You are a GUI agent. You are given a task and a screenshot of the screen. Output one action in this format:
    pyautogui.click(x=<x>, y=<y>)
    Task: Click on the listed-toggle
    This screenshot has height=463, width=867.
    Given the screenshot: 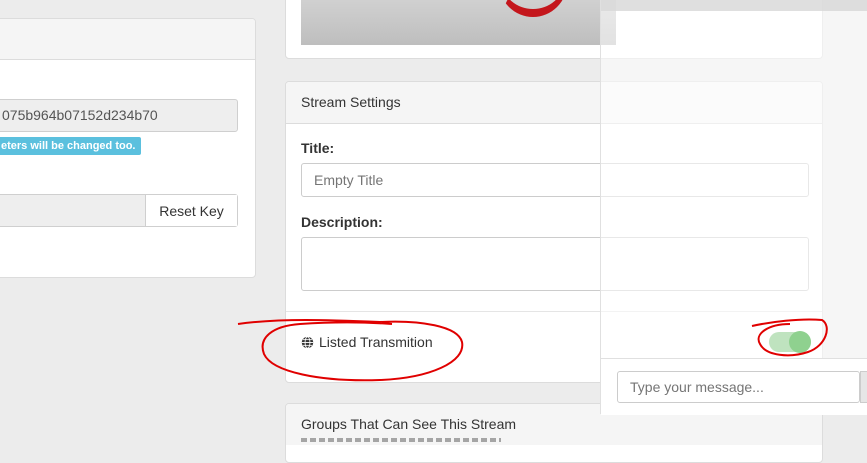 What is the action you would take?
    pyautogui.click(x=790, y=342)
    